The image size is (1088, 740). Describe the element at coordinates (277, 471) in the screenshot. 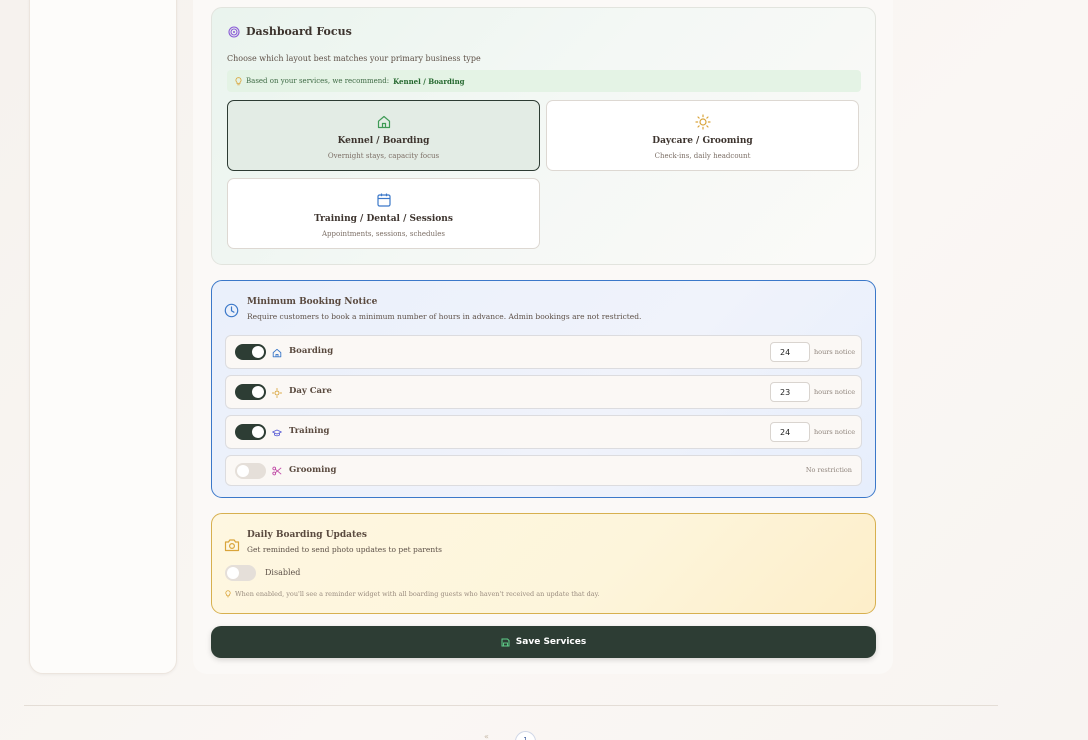

I see `scissors-icon` at that location.